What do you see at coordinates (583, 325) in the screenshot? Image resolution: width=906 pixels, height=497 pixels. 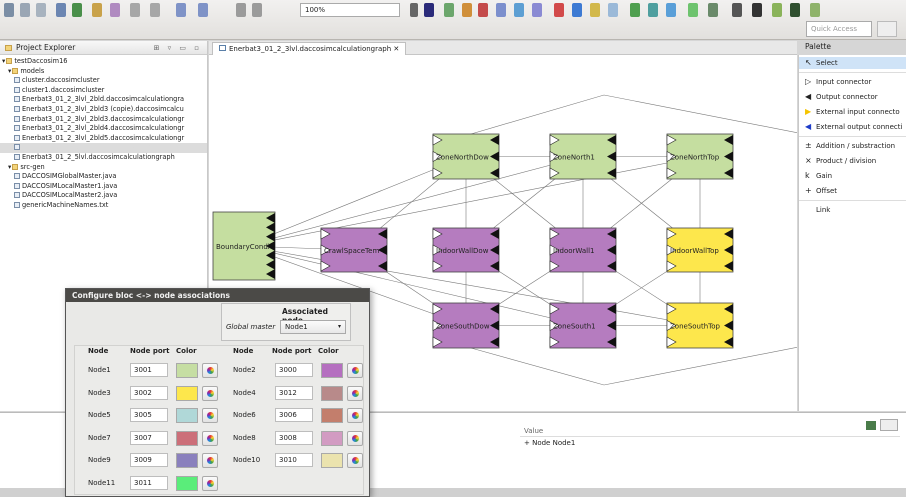 I see `graph-block: ZoneSouth1` at bounding box center [583, 325].